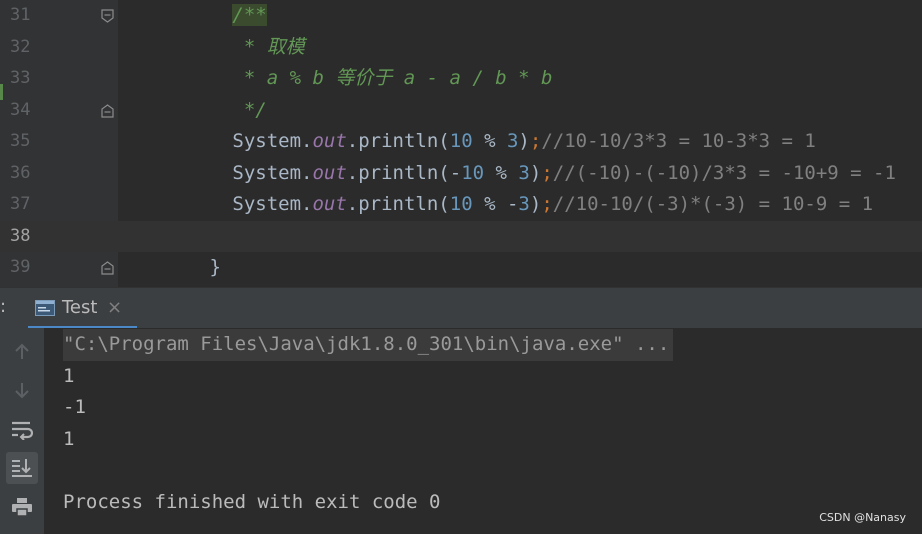  What do you see at coordinates (22, 16) in the screenshot?
I see `line-number: 31` at bounding box center [22, 16].